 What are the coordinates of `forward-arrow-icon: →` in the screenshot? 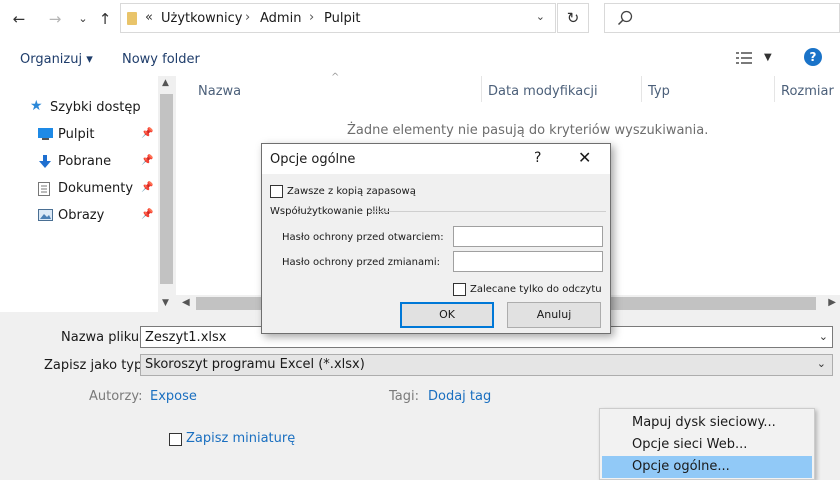 It's located at (55, 19).